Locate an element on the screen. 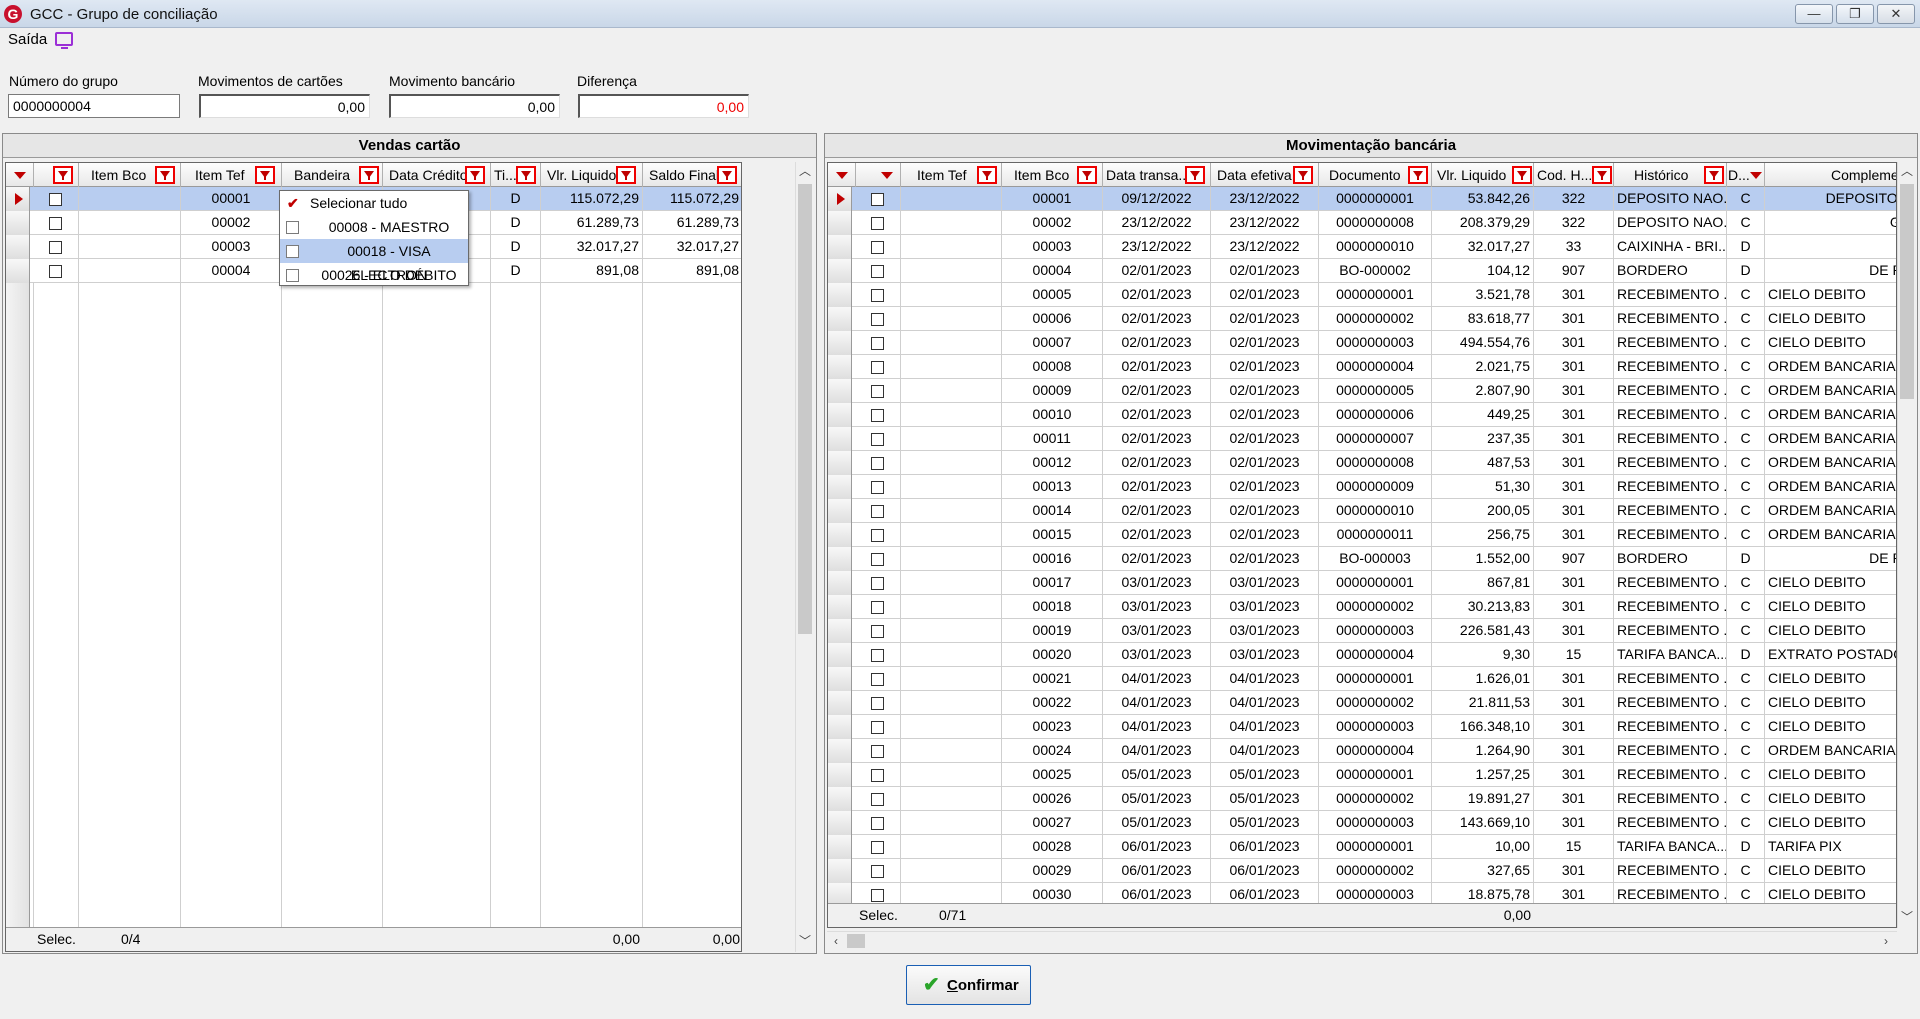 The image size is (1920, 1019). menu-saida: Saída is located at coordinates (27, 39).